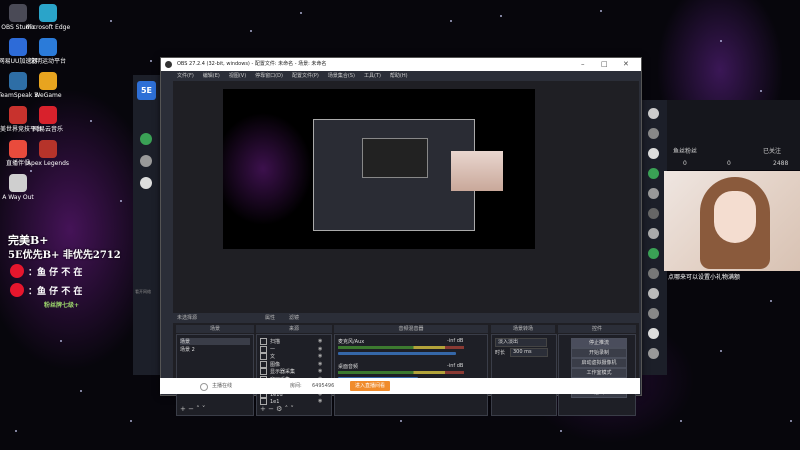 The height and width of the screenshot is (450, 800). I want to click on control-button: 启动虚拟摄像机, so click(599, 363).